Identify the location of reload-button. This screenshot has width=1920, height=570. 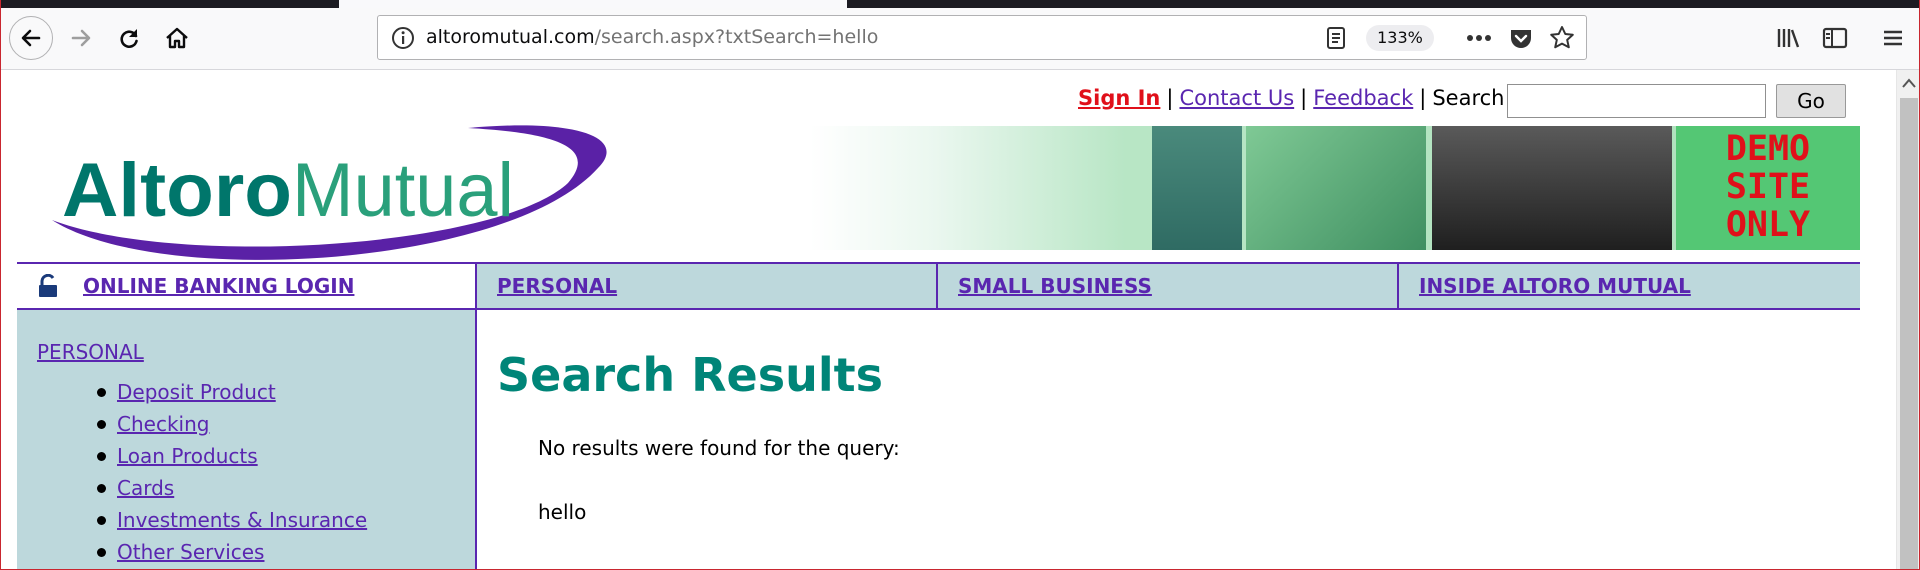
(129, 38).